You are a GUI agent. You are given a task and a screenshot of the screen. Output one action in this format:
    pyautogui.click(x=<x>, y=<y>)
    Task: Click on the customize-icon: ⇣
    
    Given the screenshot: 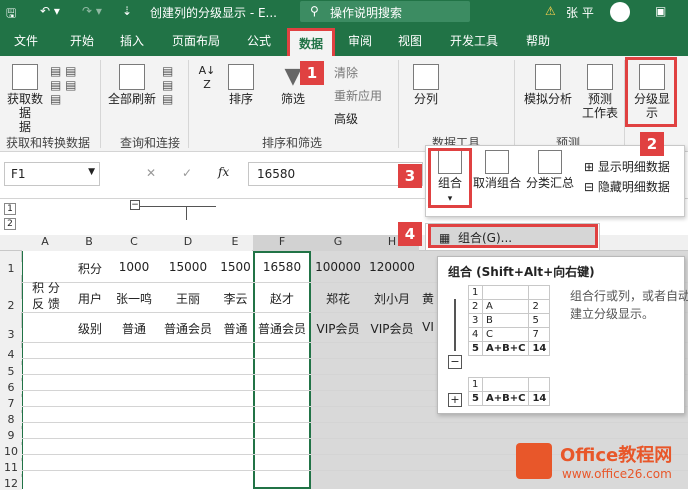 What is the action you would take?
    pyautogui.click(x=127, y=11)
    